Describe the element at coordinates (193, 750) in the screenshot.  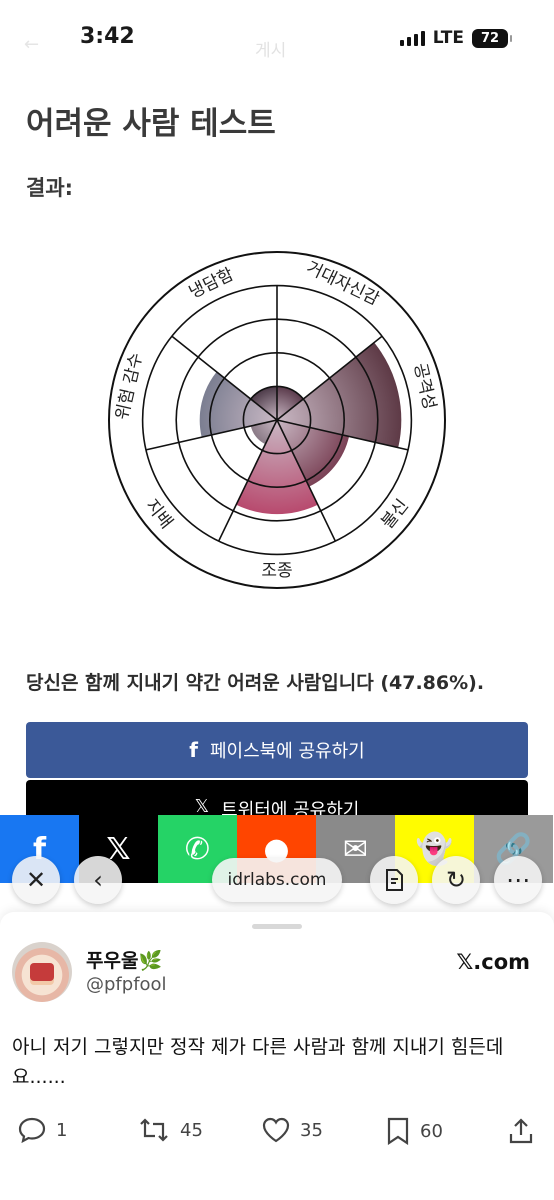
I see `facebook-icon: f` at that location.